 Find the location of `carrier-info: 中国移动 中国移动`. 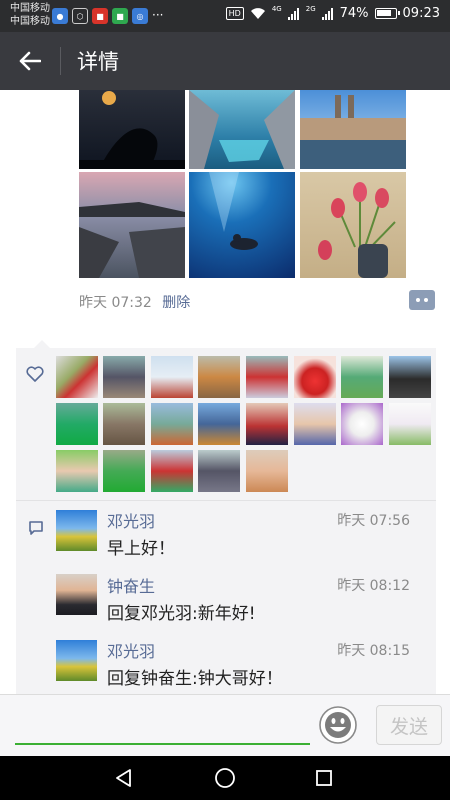

carrier-info: 中国移动 中国移动 is located at coordinates (30, 15).